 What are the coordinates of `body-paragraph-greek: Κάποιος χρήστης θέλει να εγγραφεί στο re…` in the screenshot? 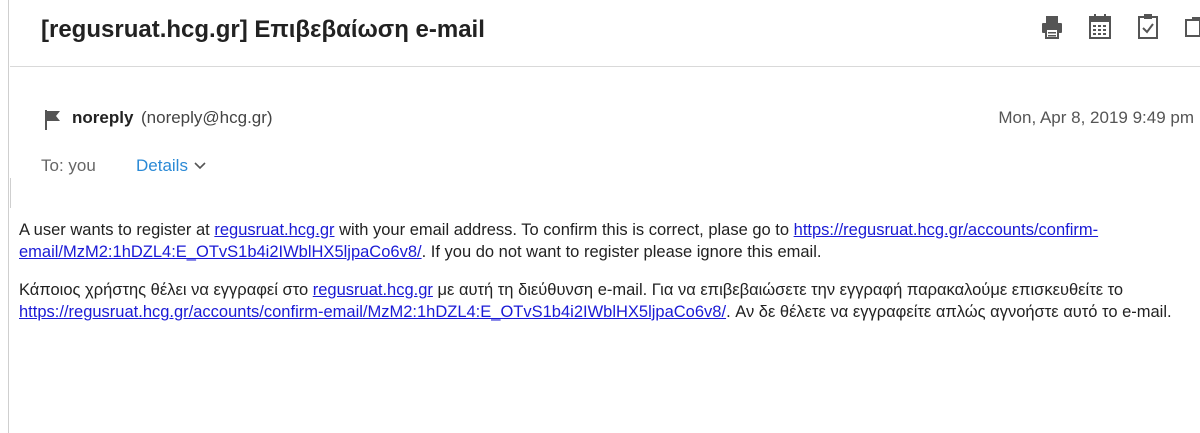 It's located at (609, 301).